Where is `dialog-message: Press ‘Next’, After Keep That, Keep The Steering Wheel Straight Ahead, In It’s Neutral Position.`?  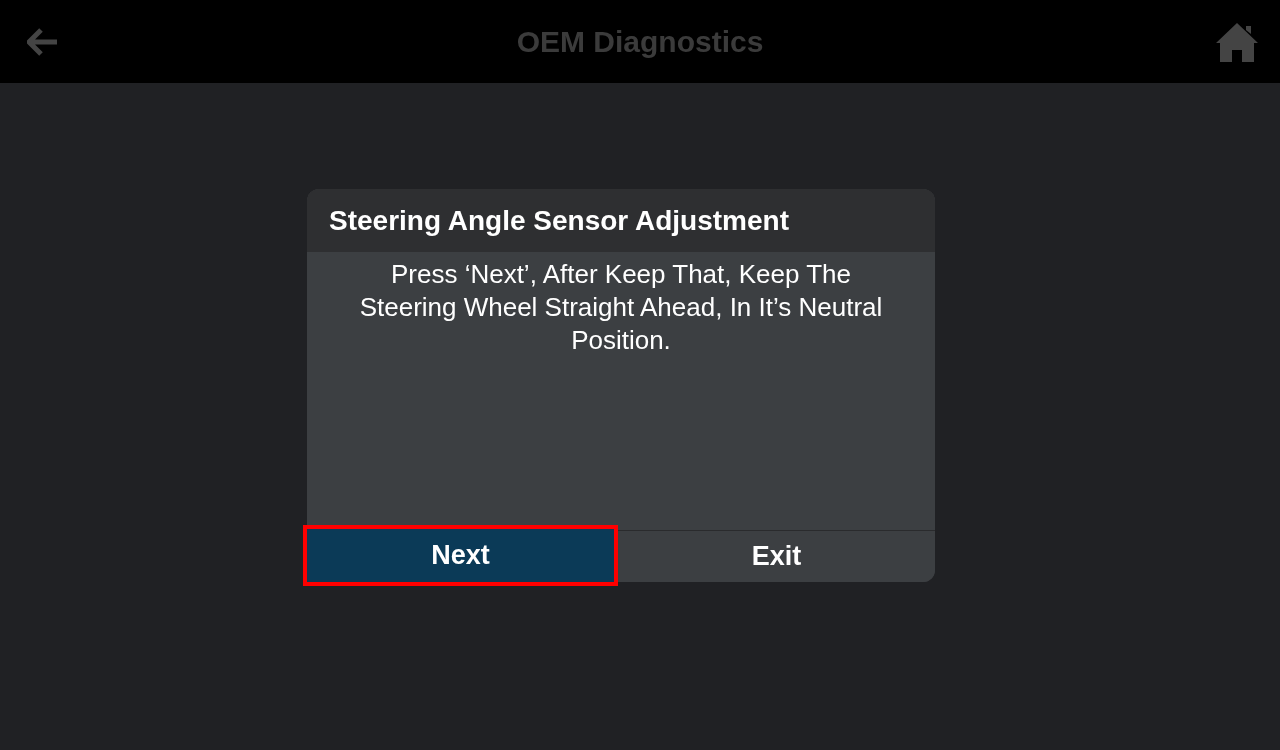
dialog-message: Press ‘Next’, After Keep That, Keep The Steering Wheel Straight Ahead, In It’s Neutral Position. is located at coordinates (621, 307).